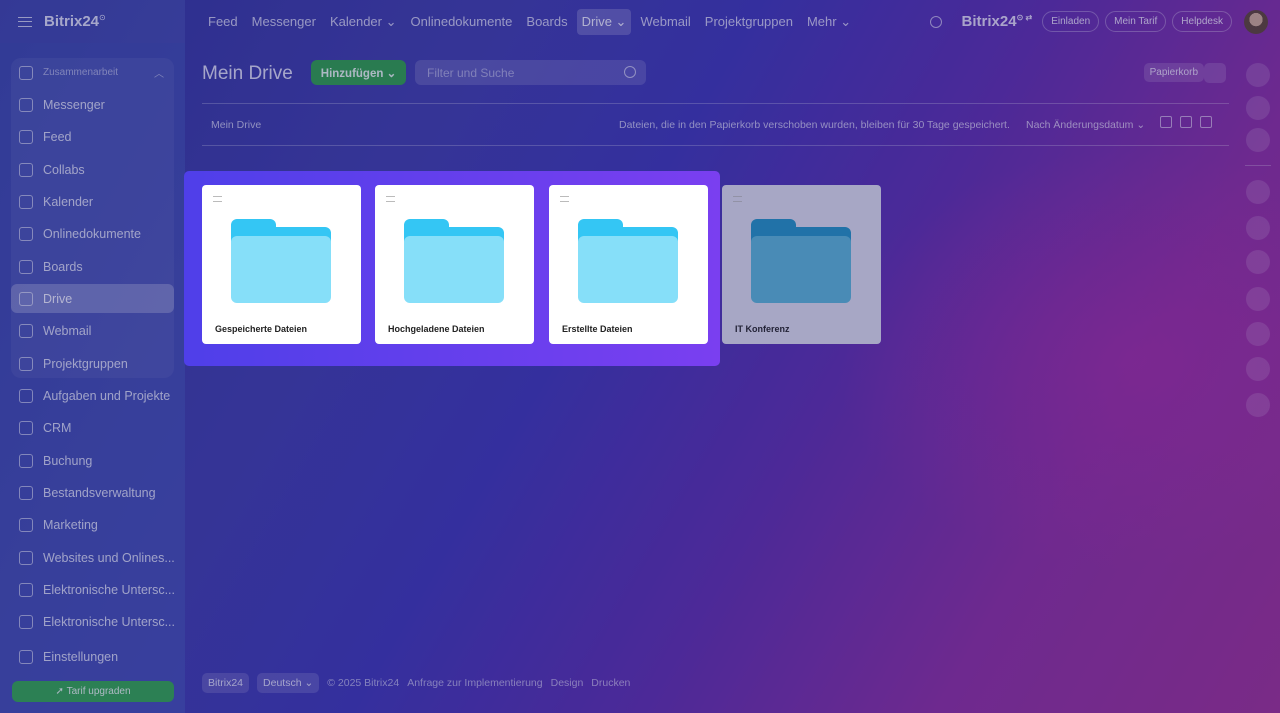  Describe the element at coordinates (92, 136) in the screenshot. I see `sidebar-item-feed: Feed` at that location.